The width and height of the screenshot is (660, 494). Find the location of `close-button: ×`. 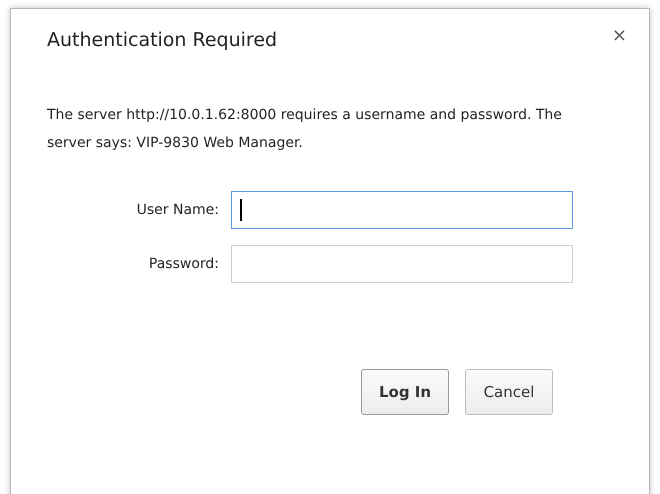

close-button: × is located at coordinates (619, 35).